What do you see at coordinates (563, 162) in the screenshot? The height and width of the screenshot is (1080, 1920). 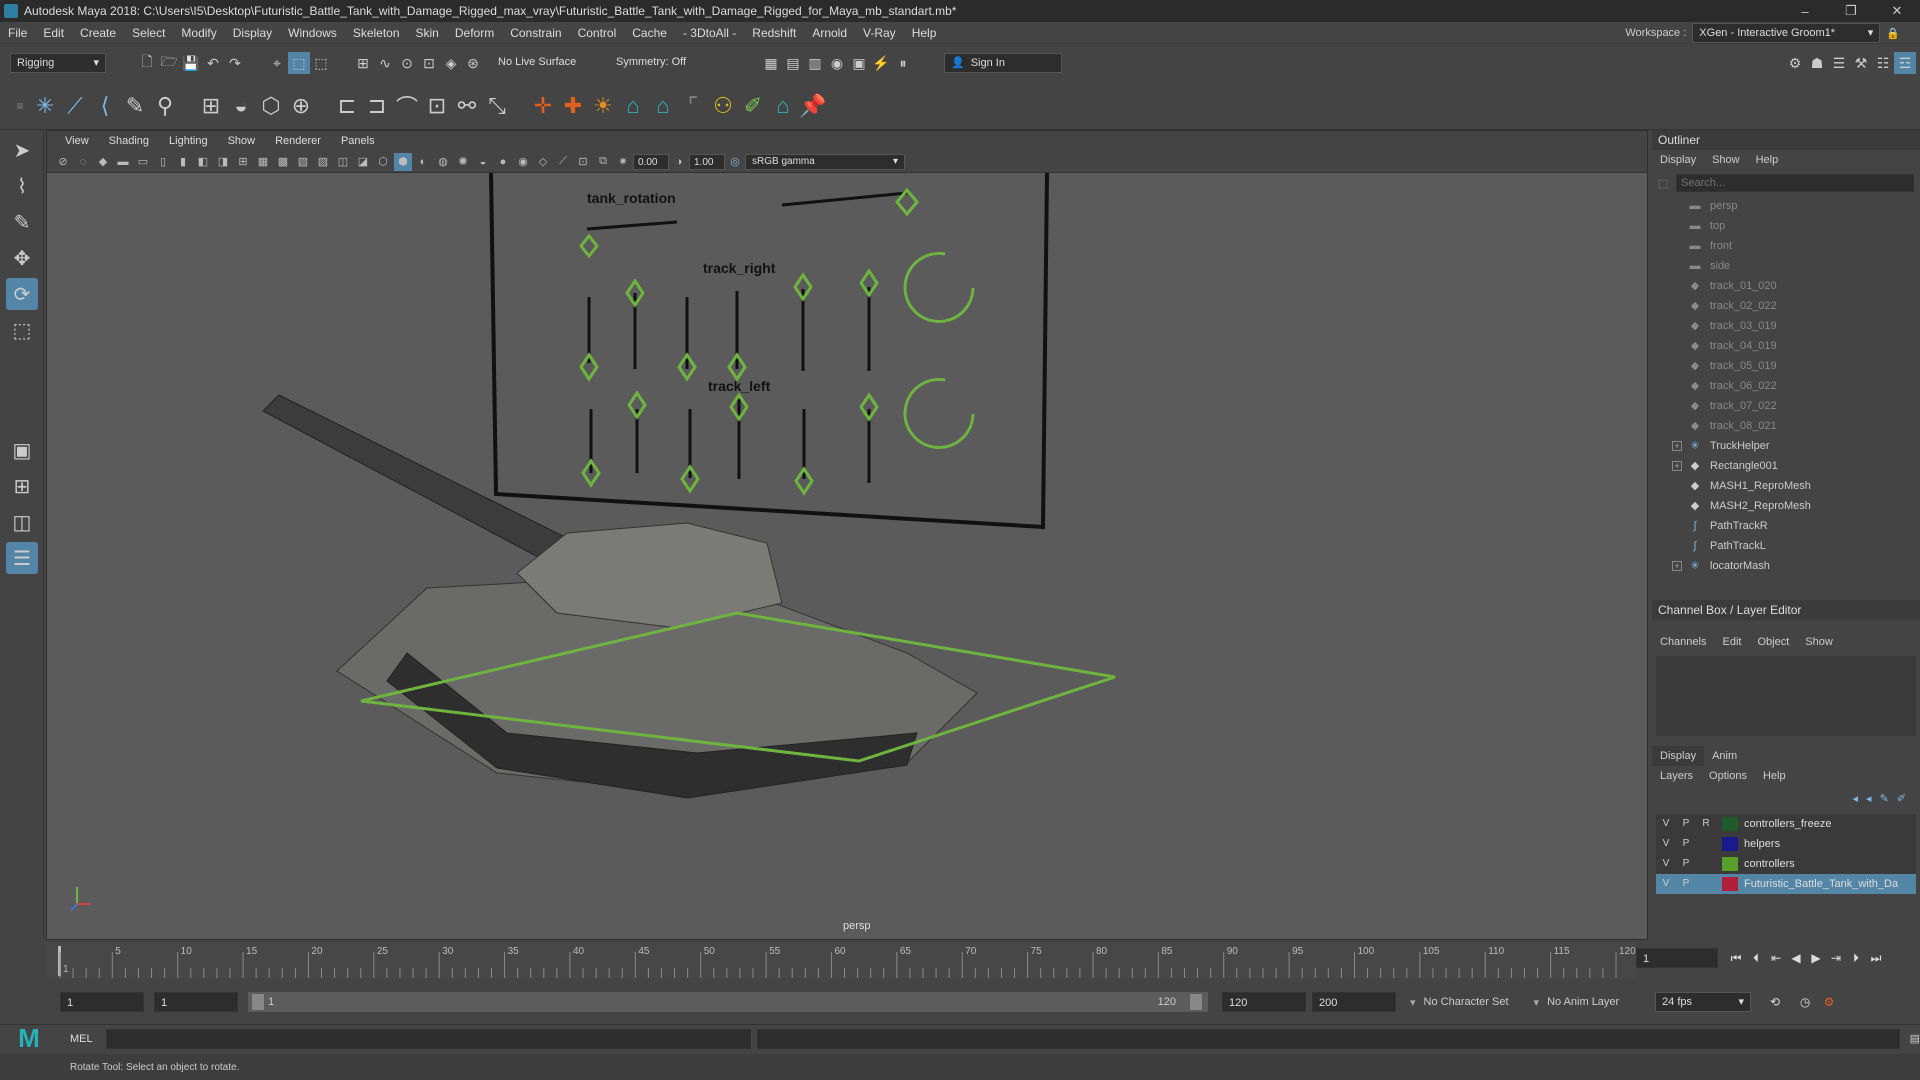 I see `toggle-icon: ⟋` at bounding box center [563, 162].